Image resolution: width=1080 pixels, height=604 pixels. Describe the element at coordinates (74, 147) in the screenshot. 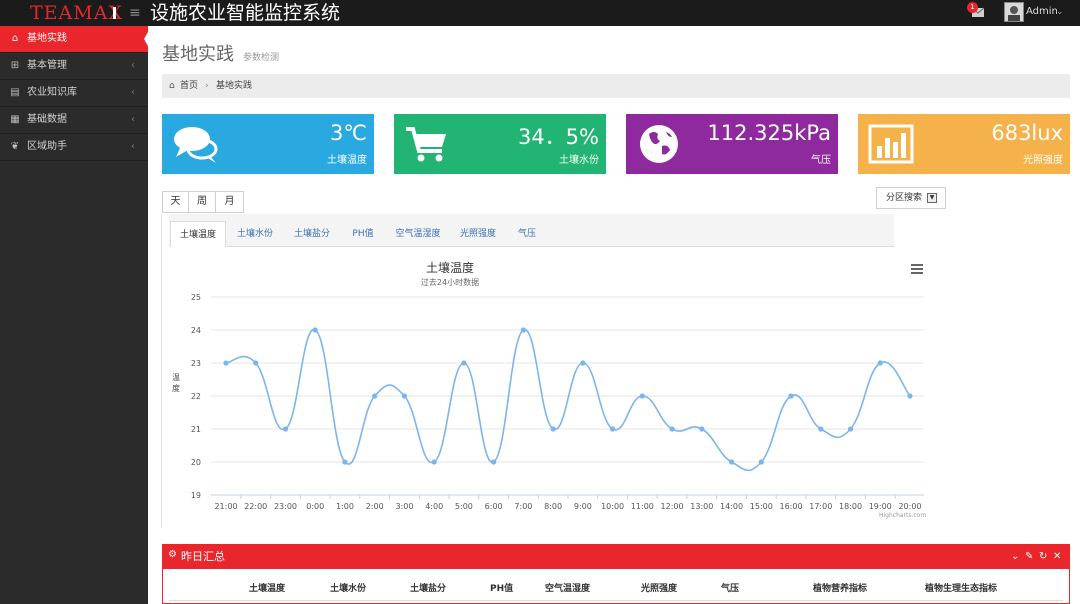

I see `sidebar-item-region-assistant: ❦ 区域助手 ‹` at that location.